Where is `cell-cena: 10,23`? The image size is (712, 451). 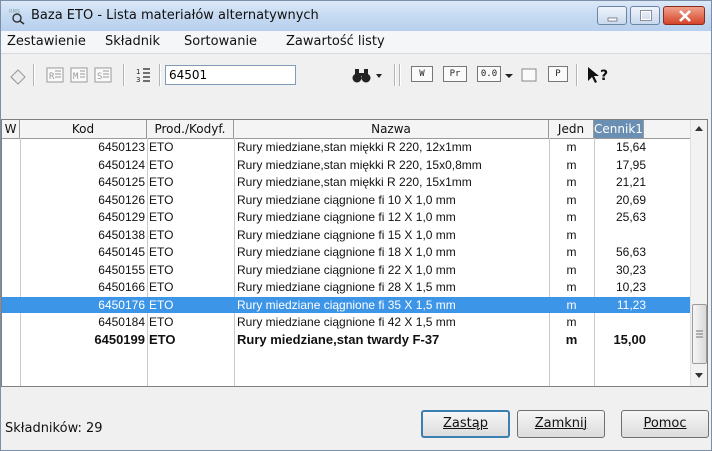 cell-cena: 10,23 is located at coordinates (630, 287).